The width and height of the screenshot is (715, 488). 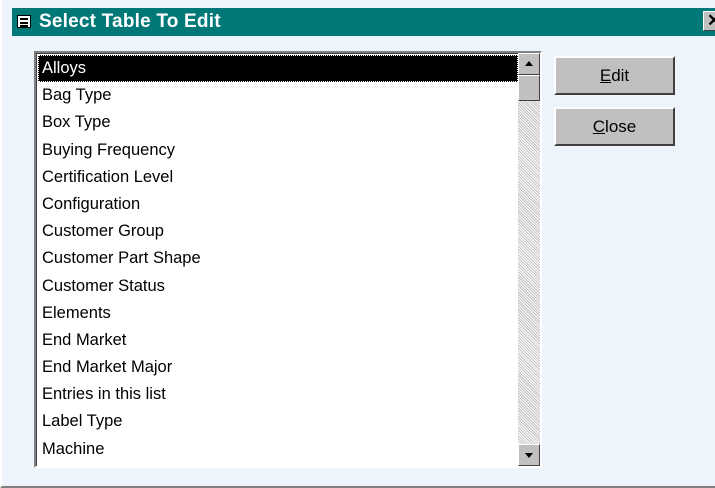 What do you see at coordinates (363, 22) in the screenshot?
I see `title-bar: Select Table To Edit ✕` at bounding box center [363, 22].